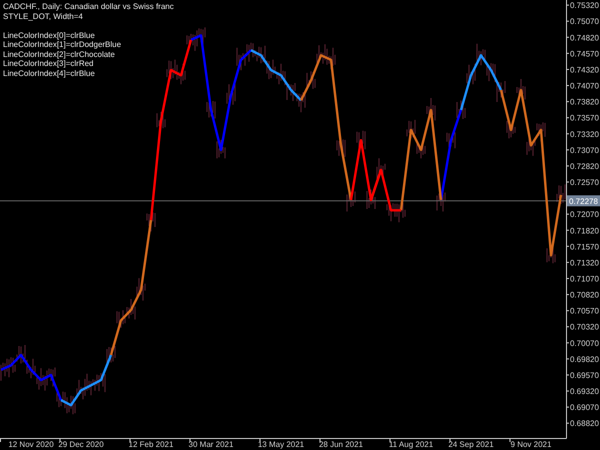 The height and width of the screenshot is (450, 600). Describe the element at coordinates (584, 37) in the screenshot. I see `y-axis-label: 0.74820` at that location.